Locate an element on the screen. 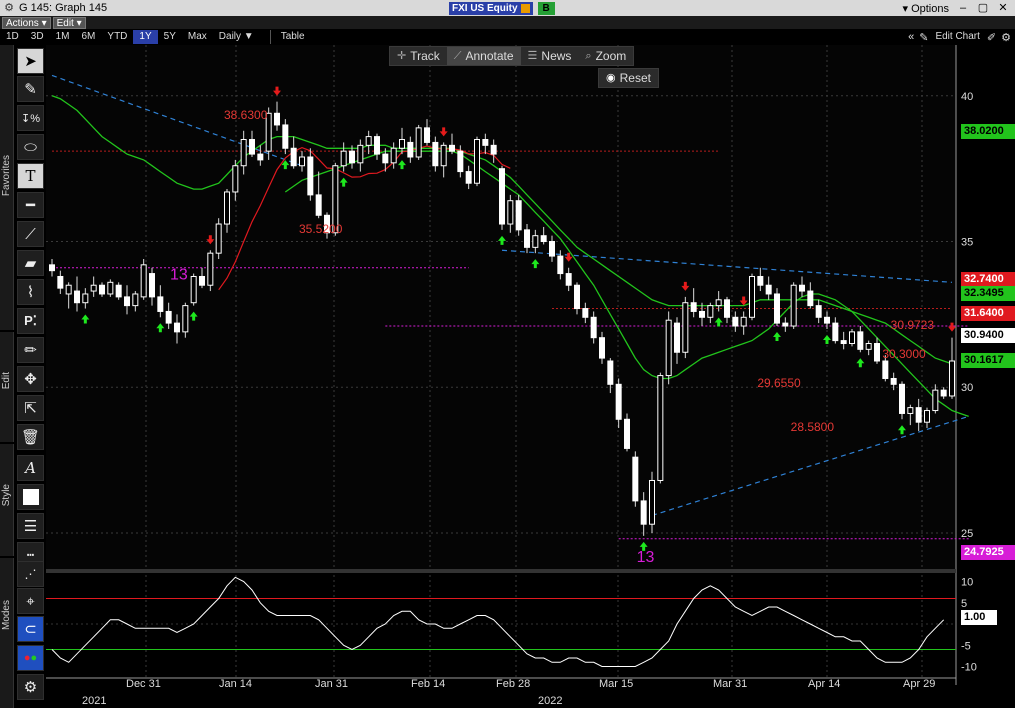 The image size is (1015, 708). count-13-label: 13 is located at coordinates (179, 274).